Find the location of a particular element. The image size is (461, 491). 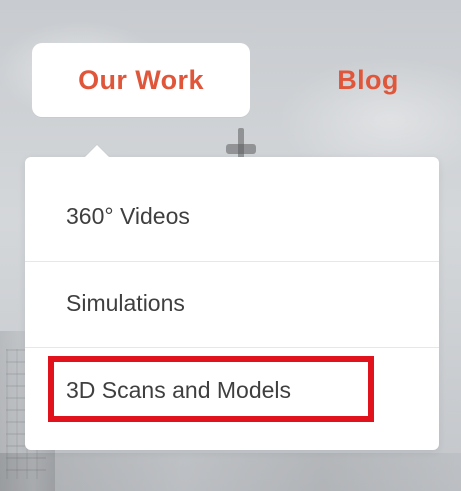

menu-item-simulations-label: Simulations is located at coordinates (125, 302).